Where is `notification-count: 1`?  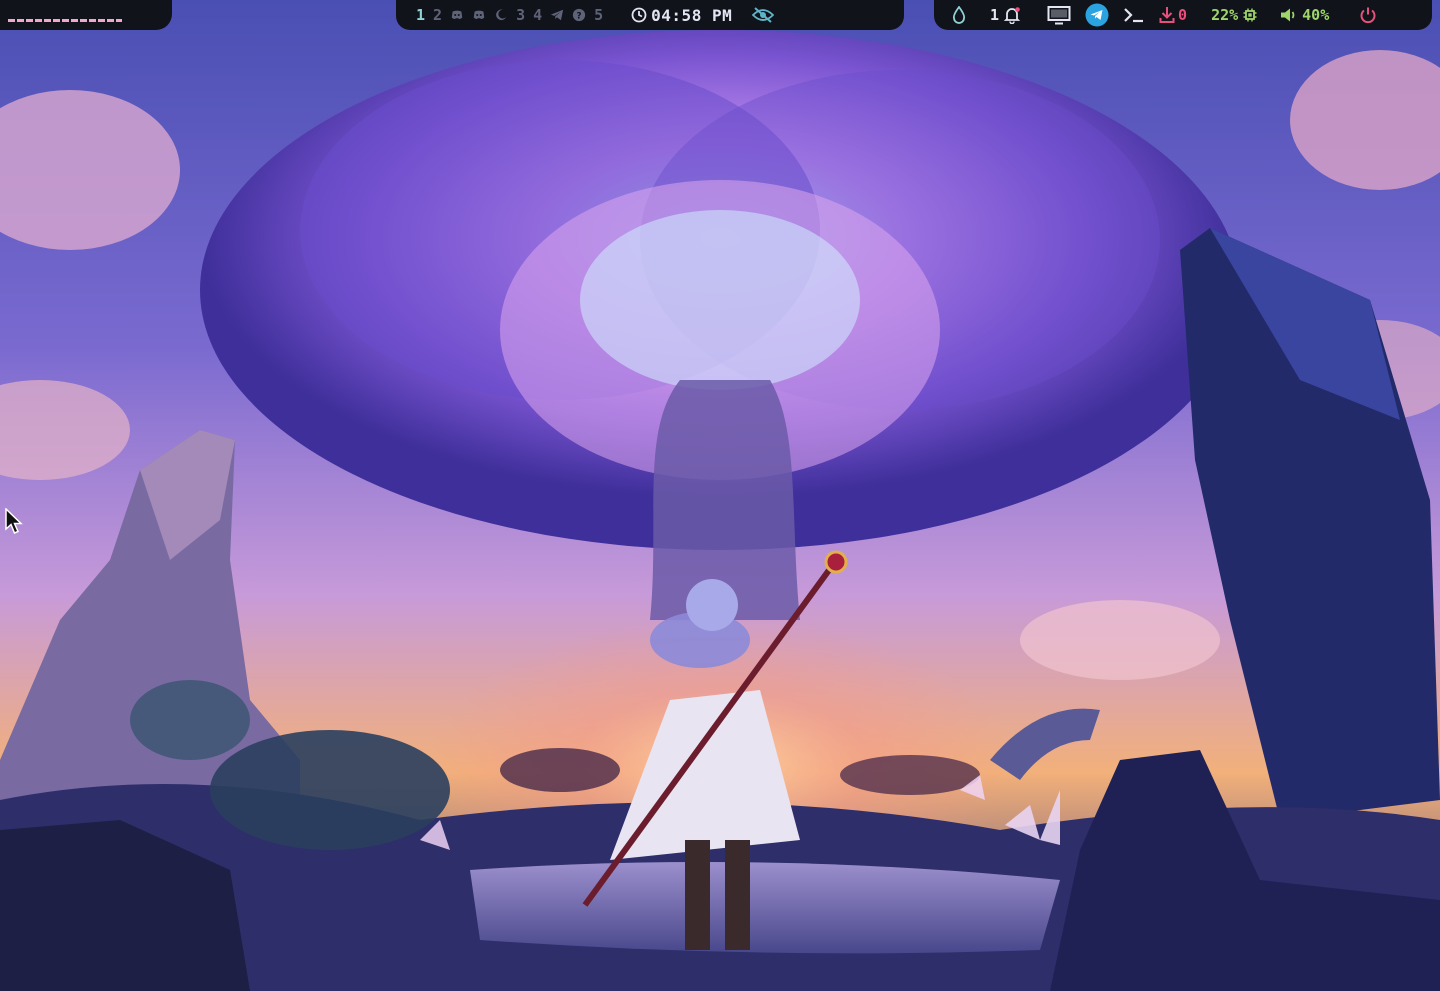
notification-count: 1 is located at coordinates (995, 15).